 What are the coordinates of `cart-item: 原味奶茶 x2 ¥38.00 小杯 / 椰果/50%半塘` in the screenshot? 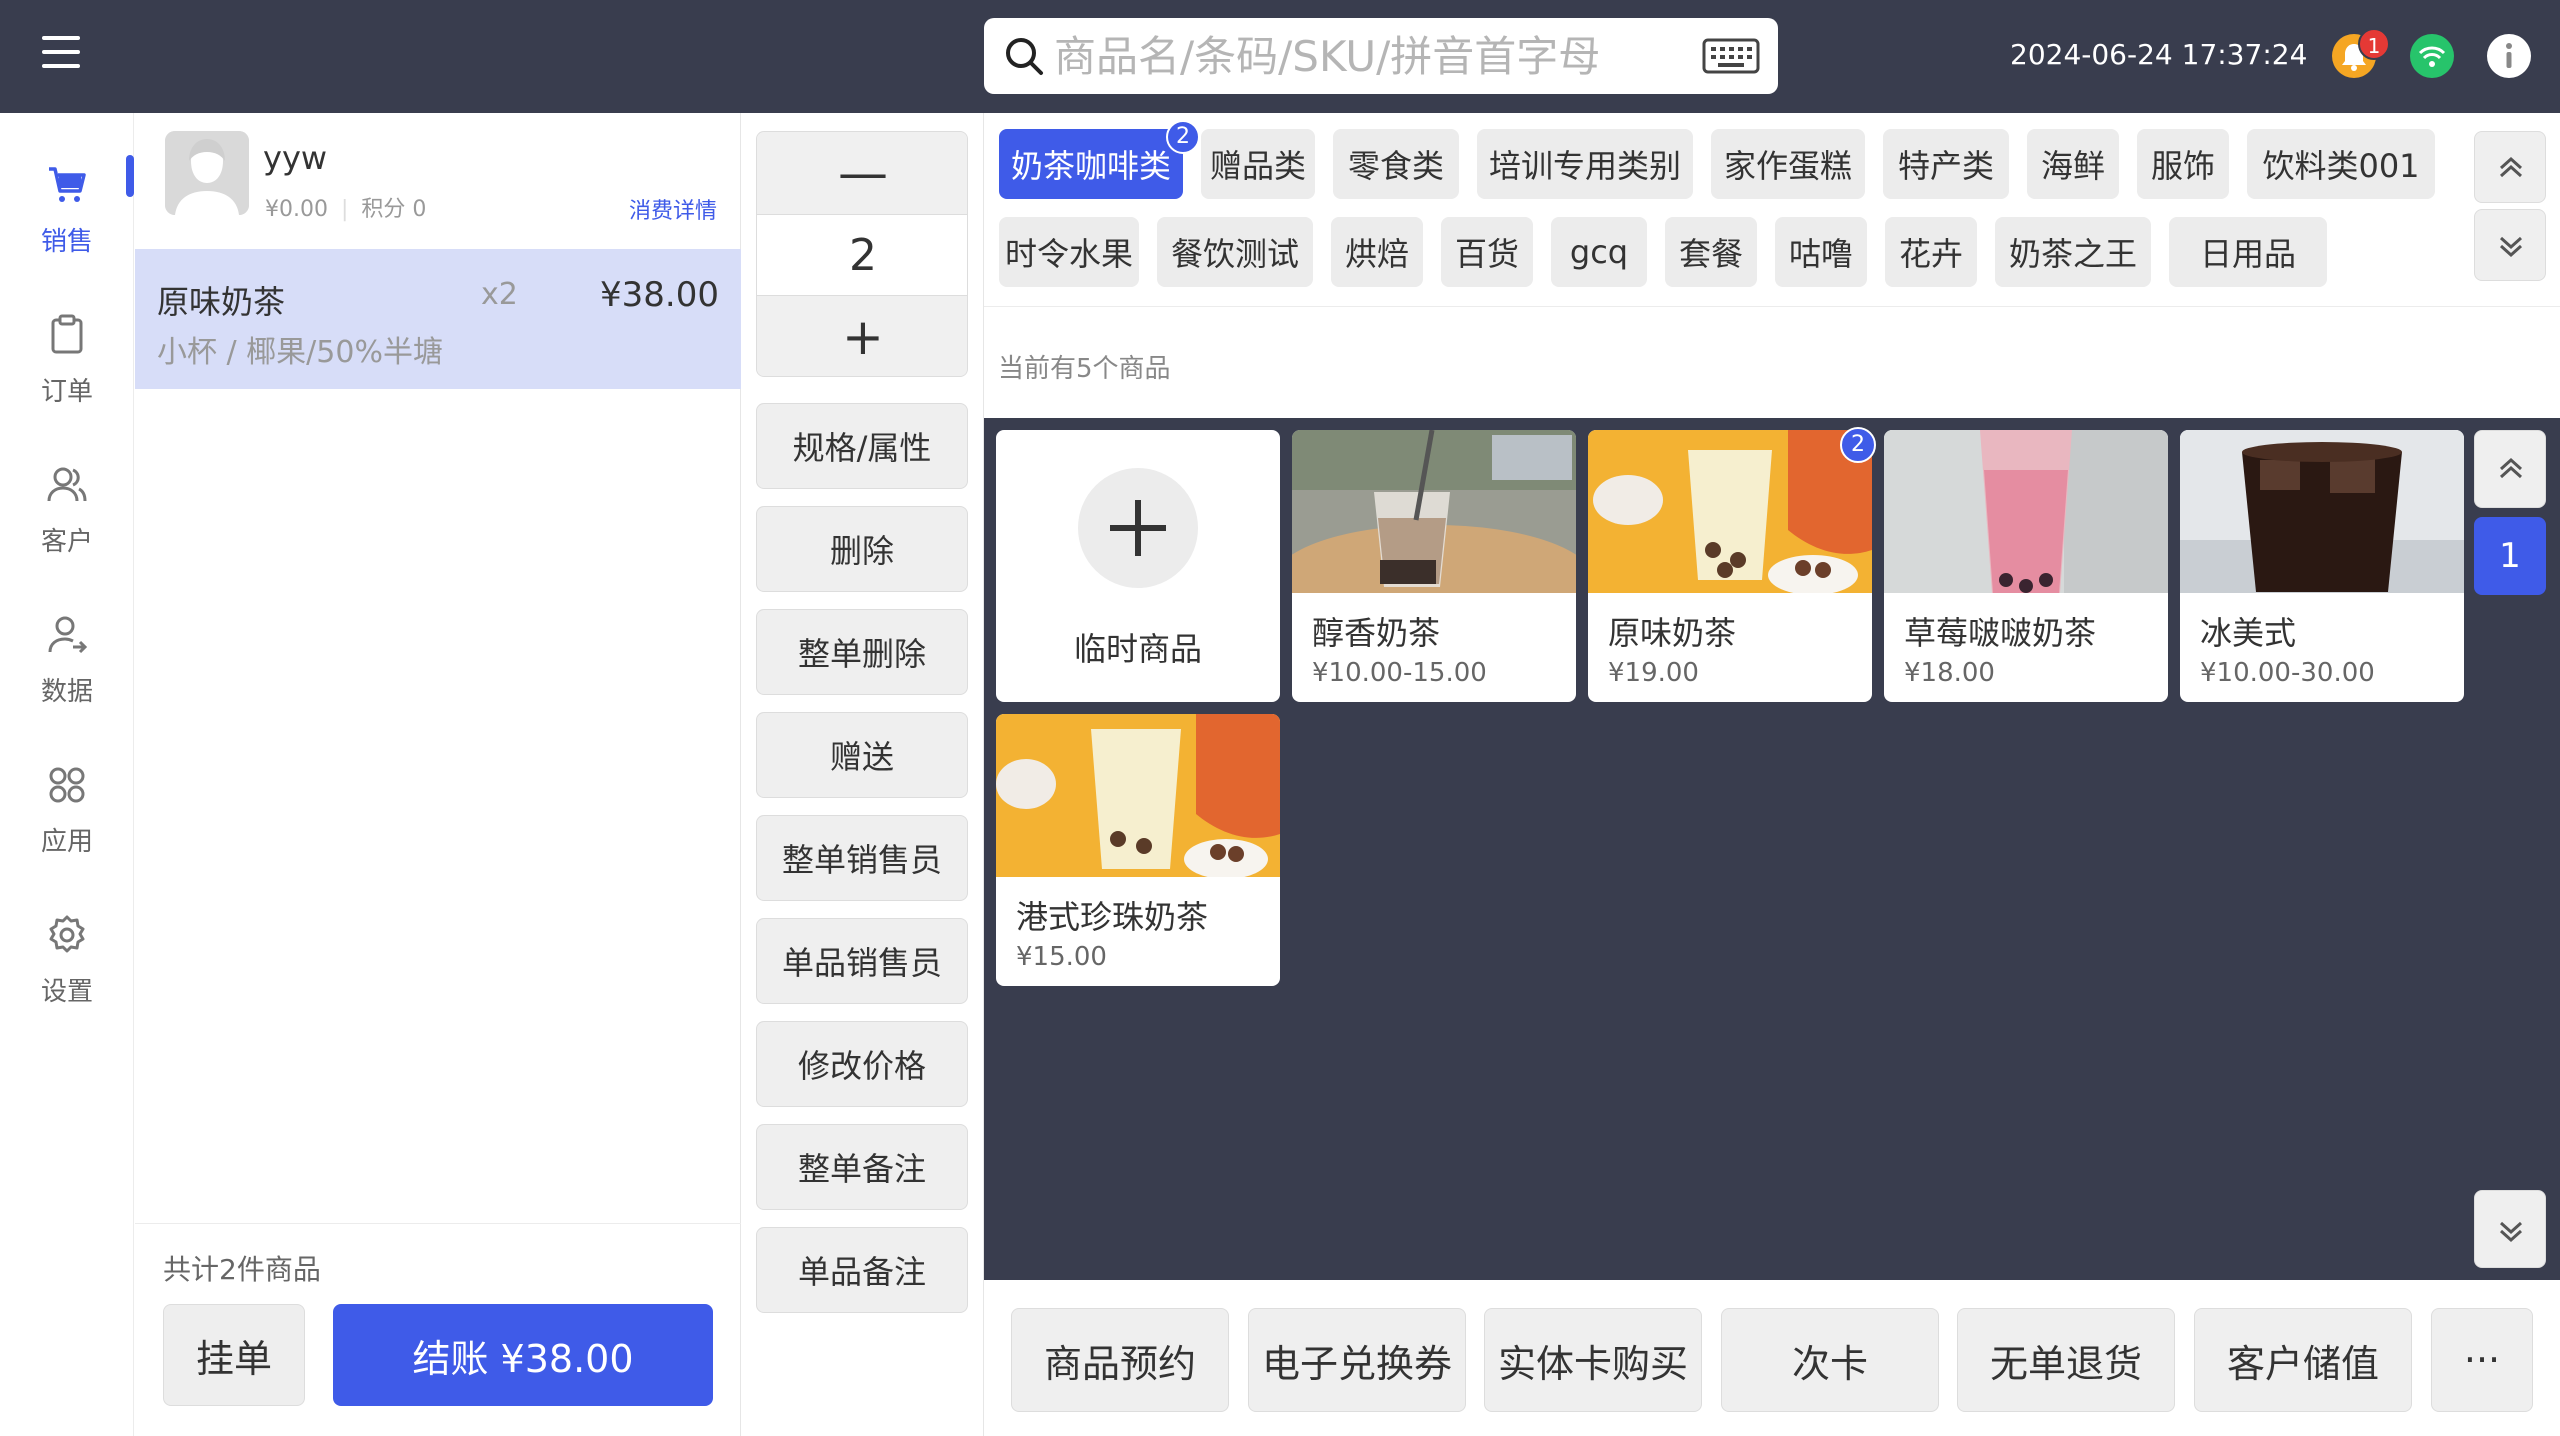 It's located at (438, 319).